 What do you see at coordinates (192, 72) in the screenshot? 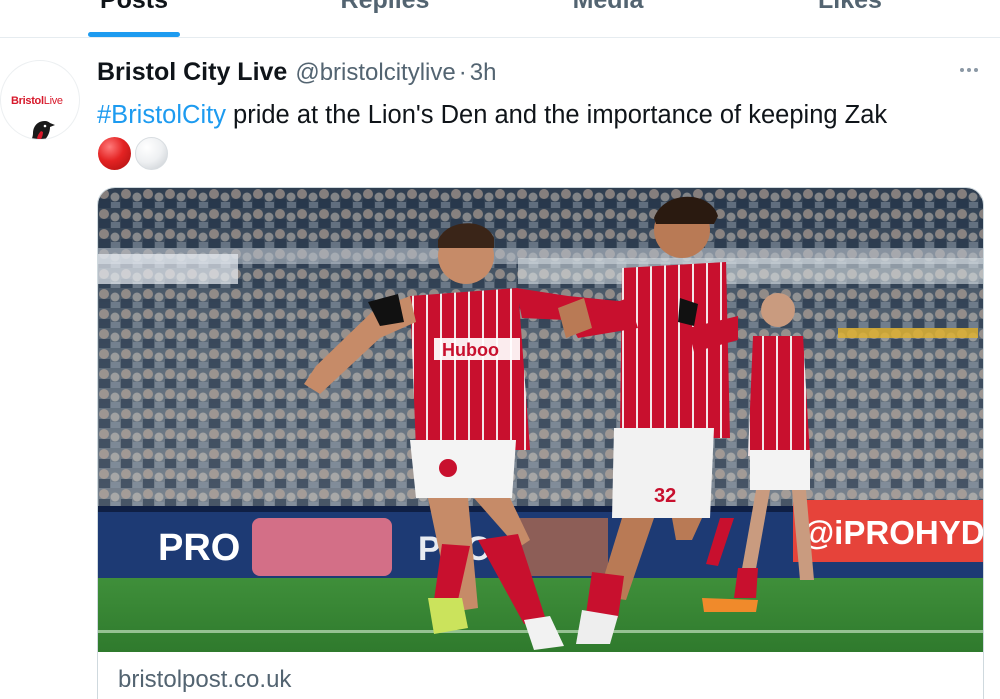
I see `display-name: Bristol City Live` at bounding box center [192, 72].